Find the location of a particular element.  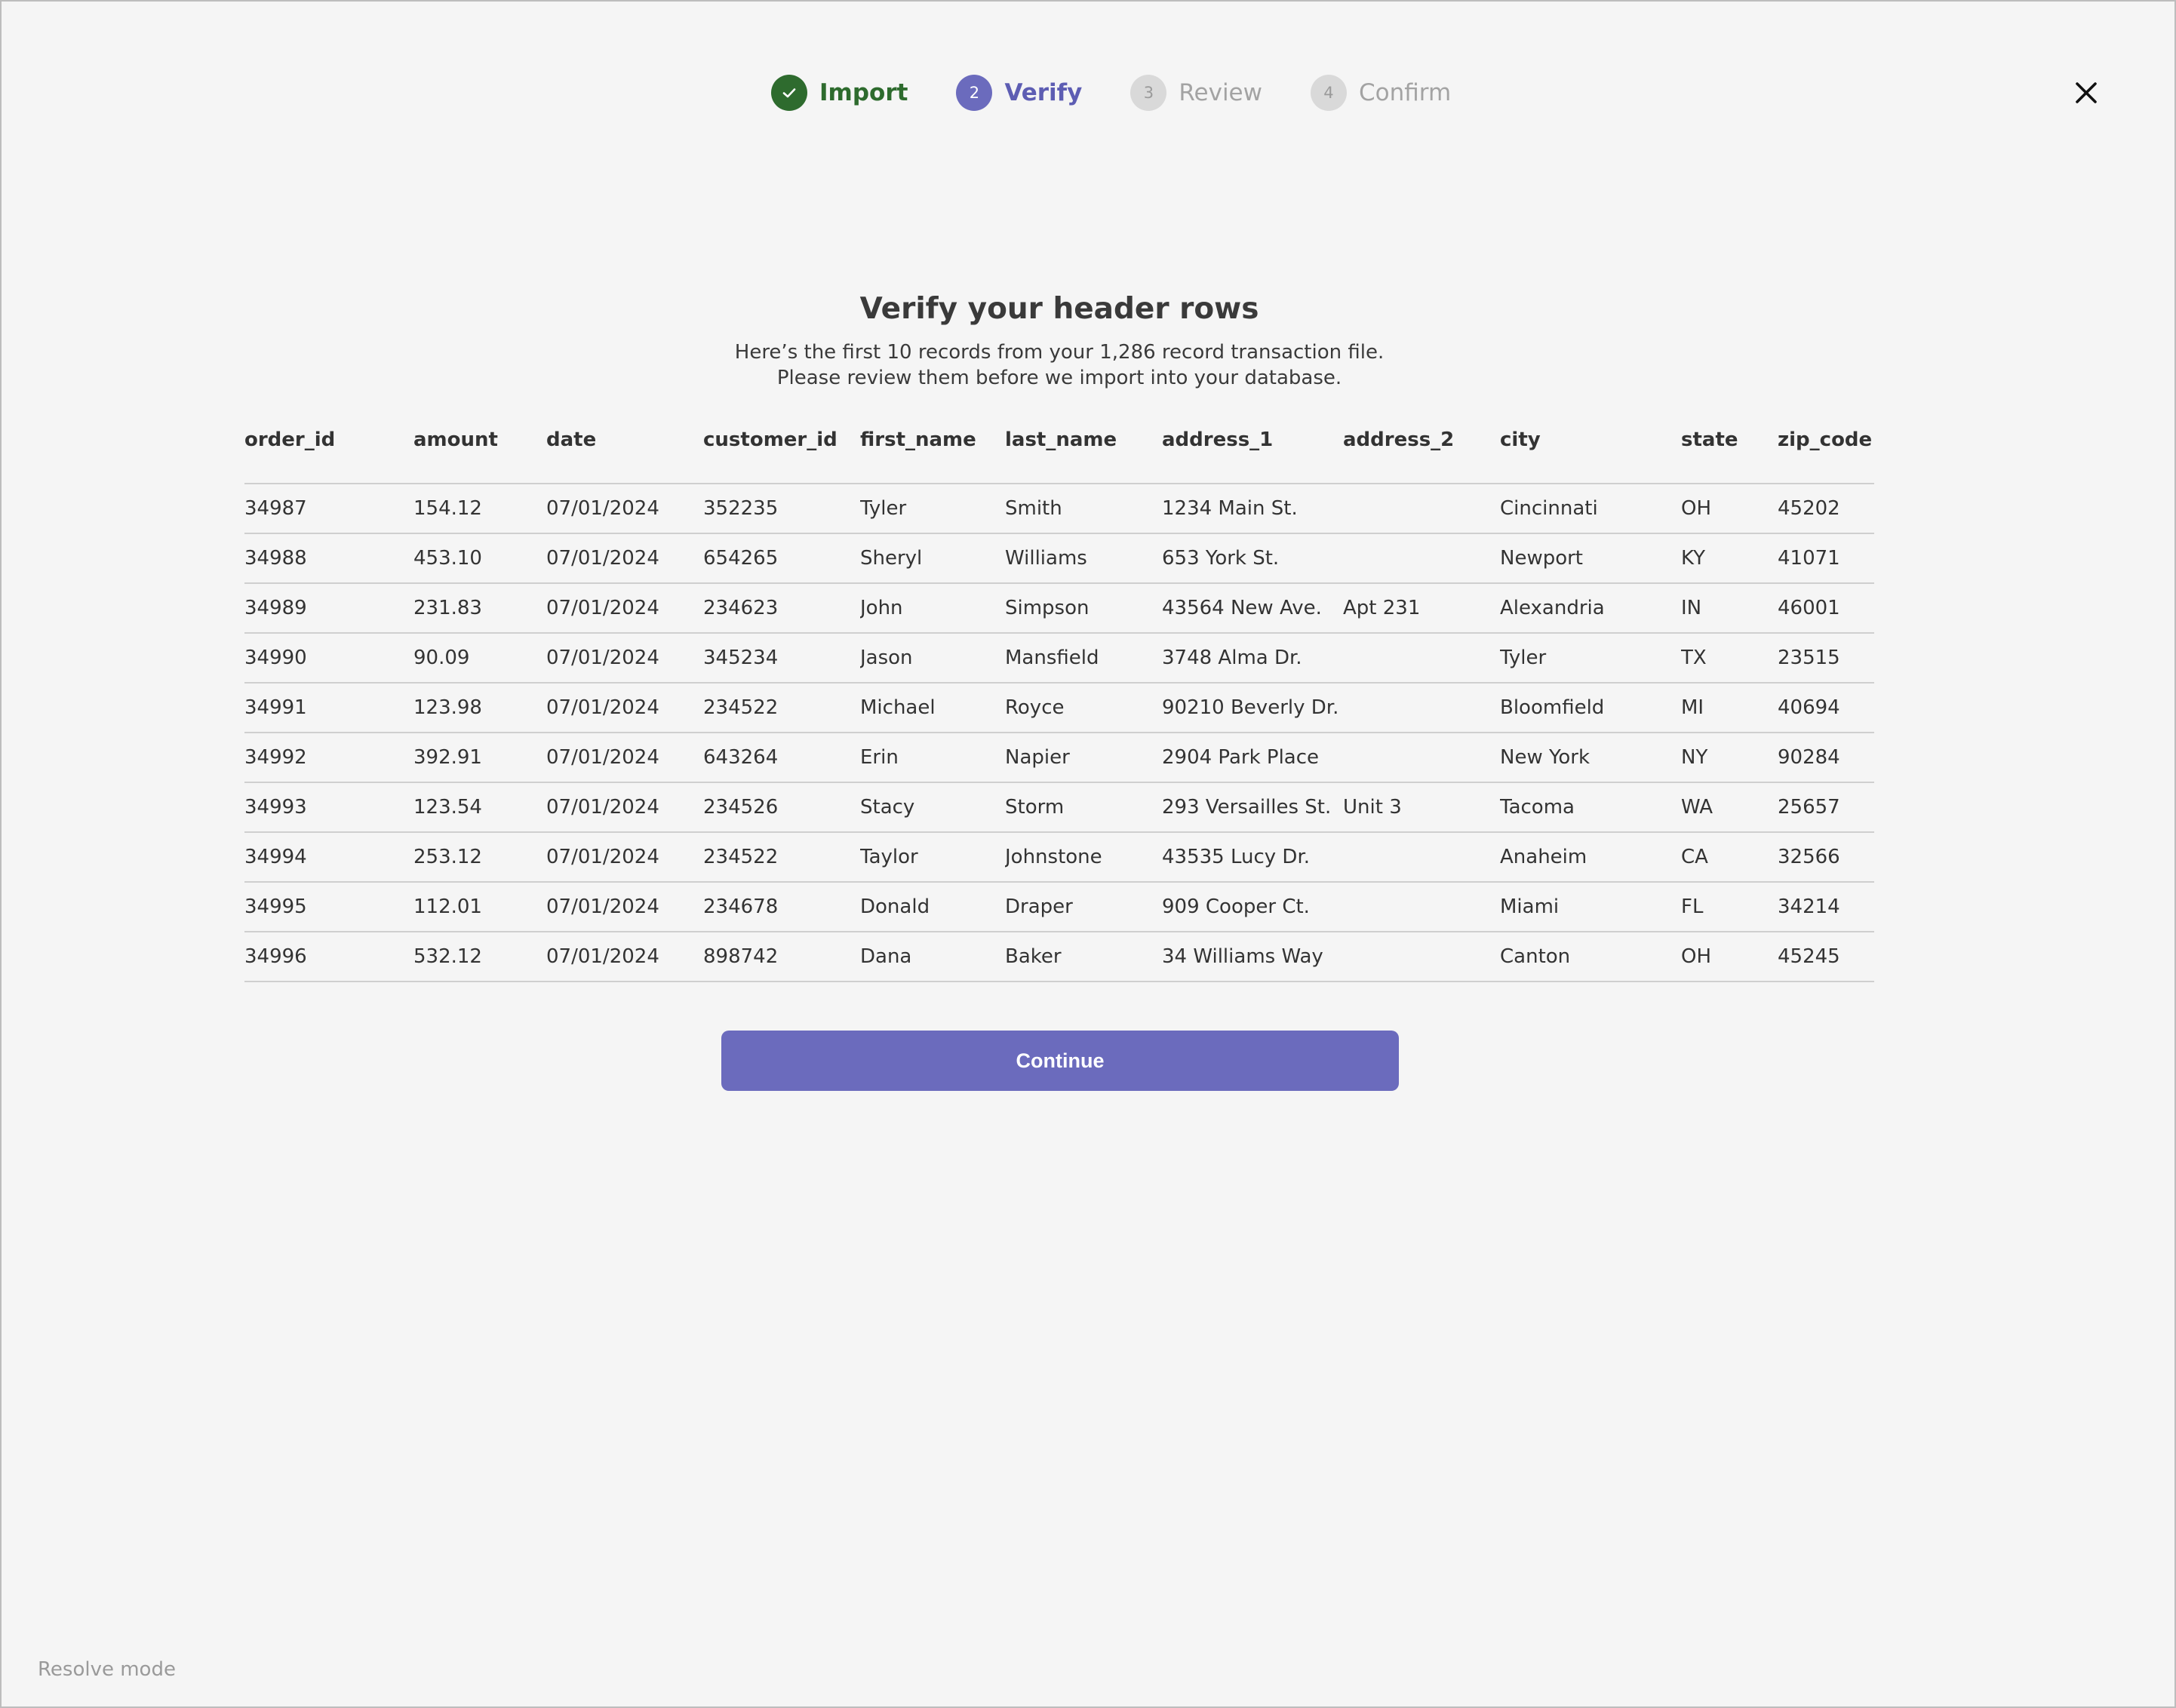

table-cell-address-1: 43564 New Ave. is located at coordinates (1252, 608).